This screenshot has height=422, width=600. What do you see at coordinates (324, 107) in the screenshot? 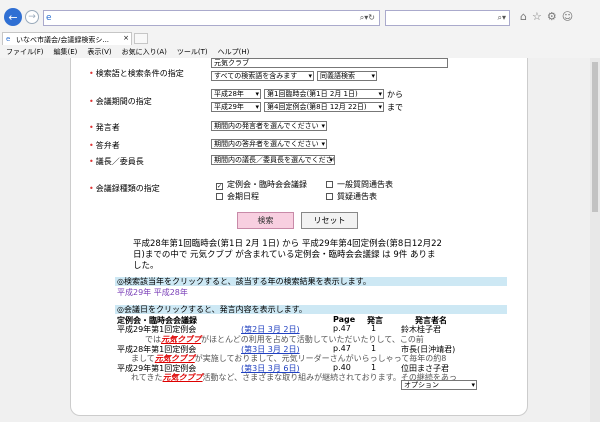
I see `period-to-session-select: 第4回定例会(第8日 12月 22日)` at bounding box center [324, 107].